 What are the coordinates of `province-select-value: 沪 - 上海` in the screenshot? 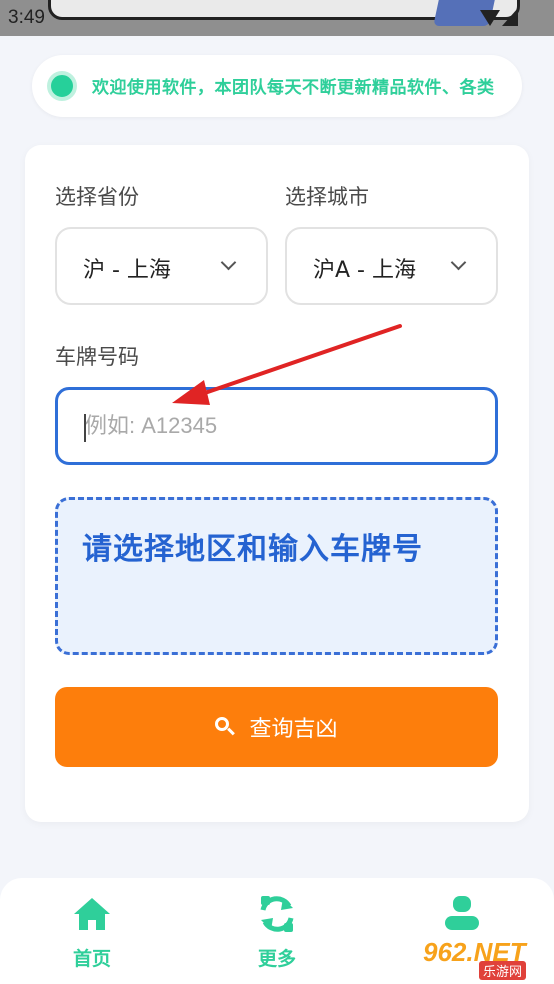 It's located at (127, 270).